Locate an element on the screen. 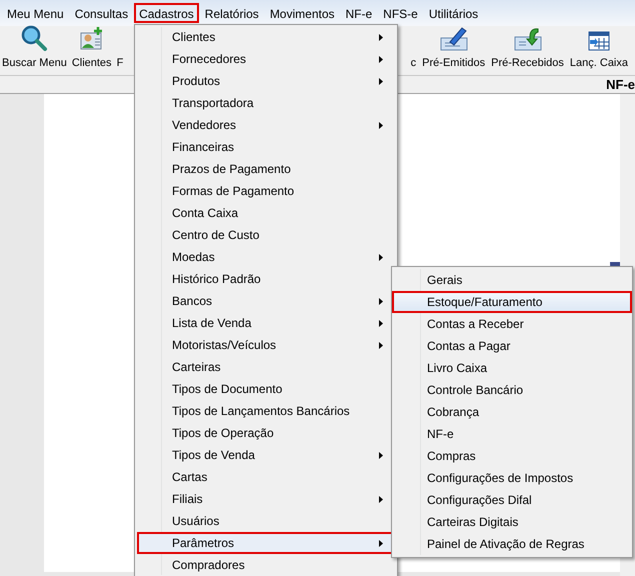  menu-bar-item: Relatórios is located at coordinates (232, 13).